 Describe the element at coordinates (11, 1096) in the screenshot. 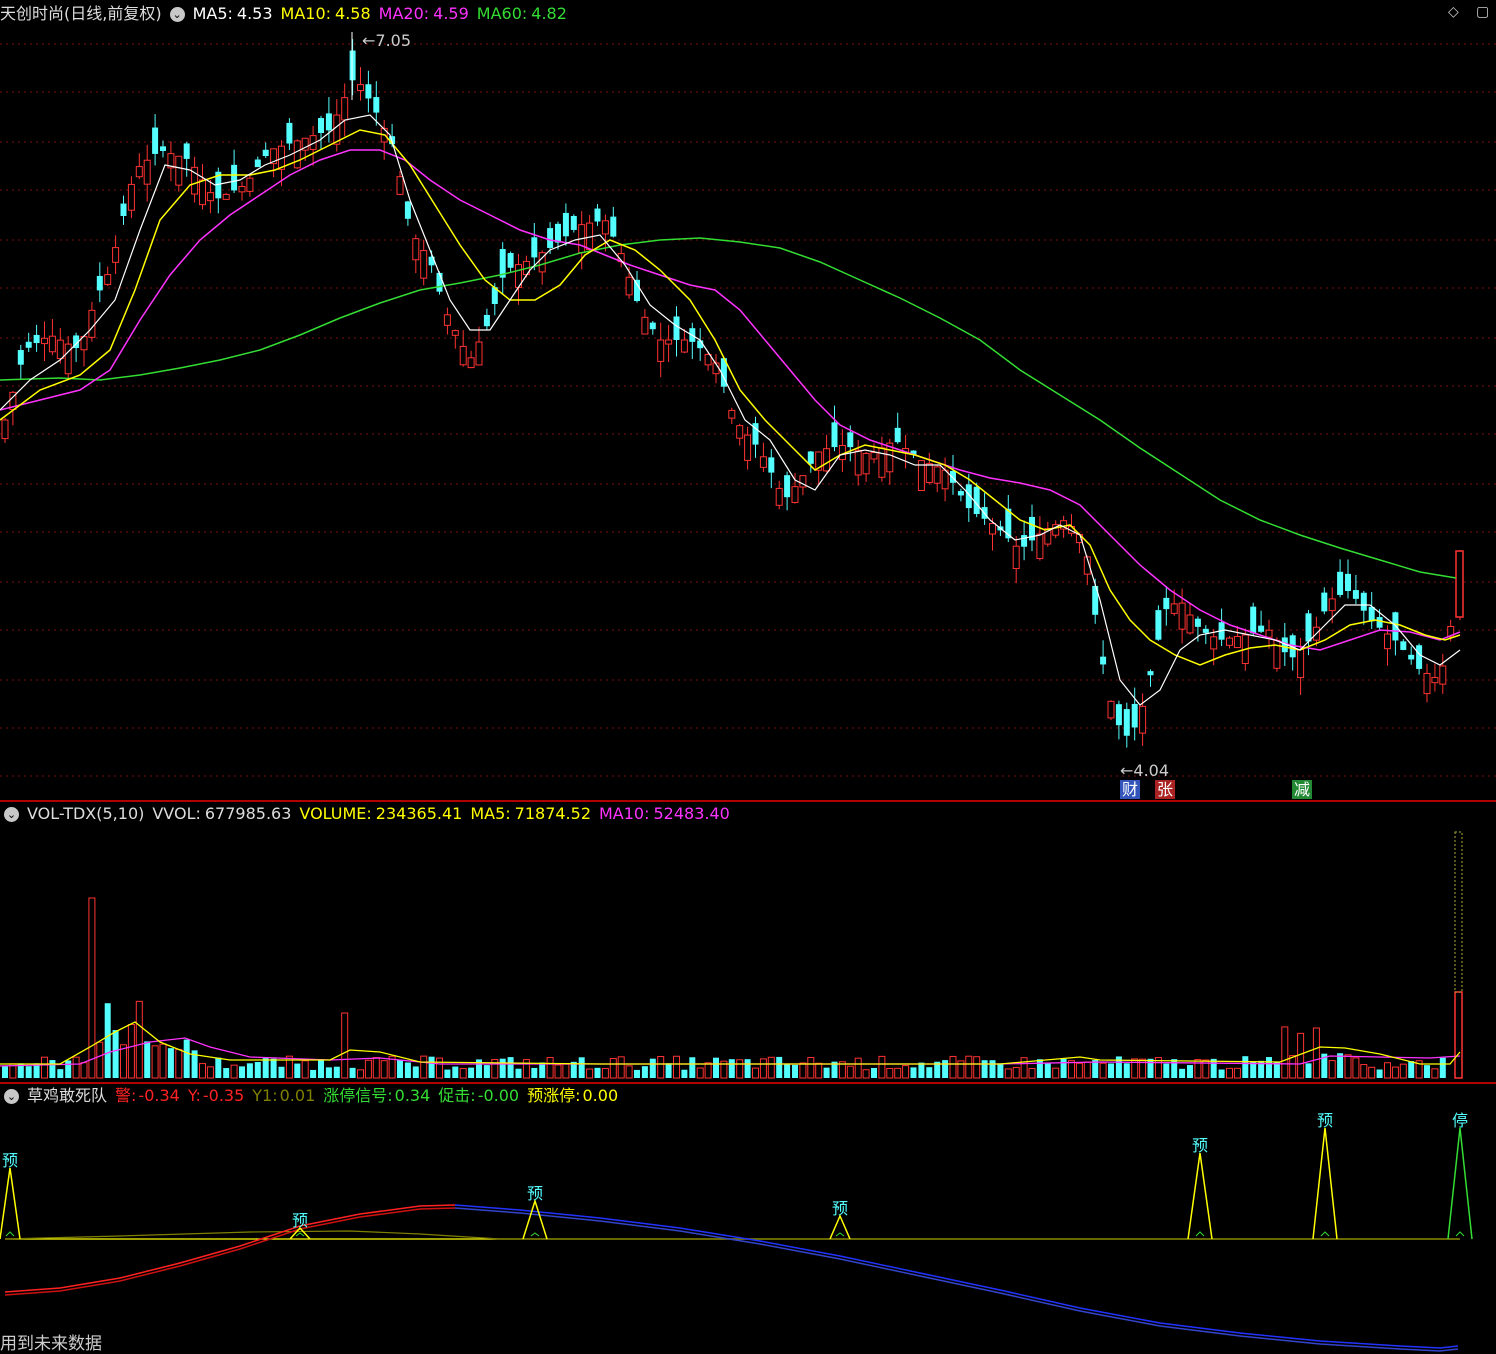

I see `collapse-circle-icon: ⌄` at that location.